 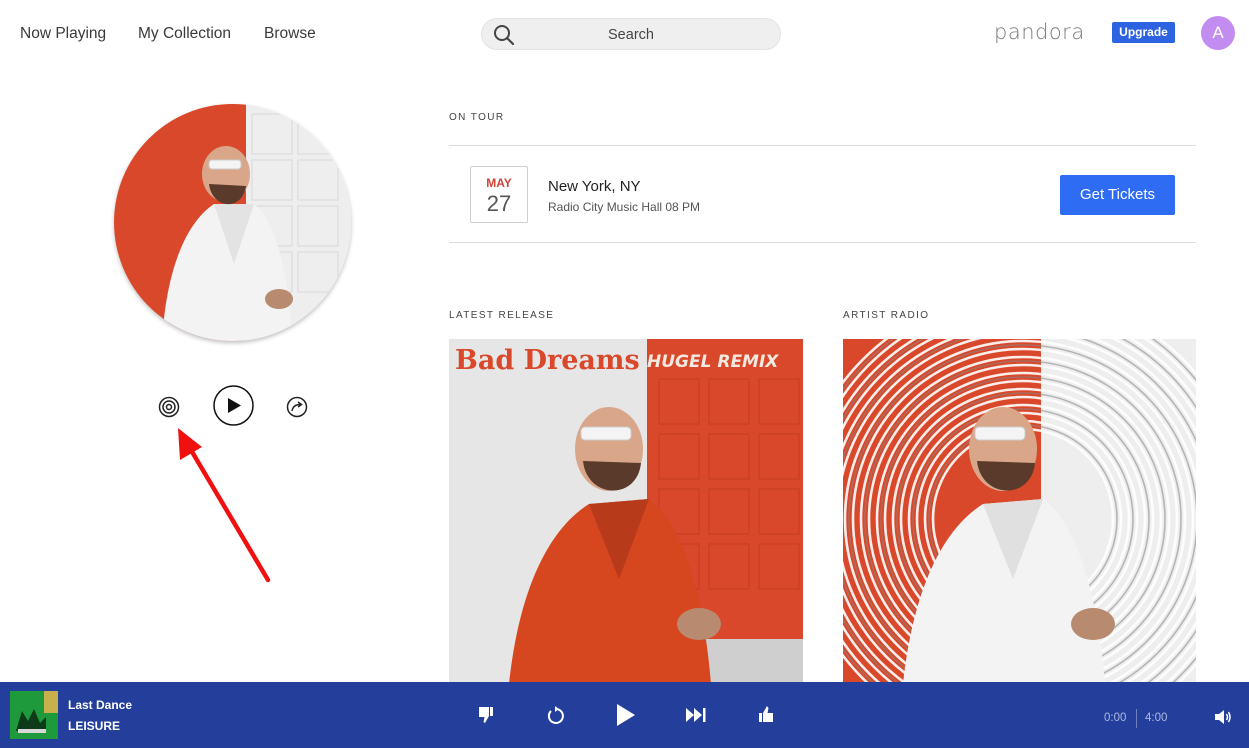 What do you see at coordinates (169, 407) in the screenshot?
I see `radio-waves-icon` at bounding box center [169, 407].